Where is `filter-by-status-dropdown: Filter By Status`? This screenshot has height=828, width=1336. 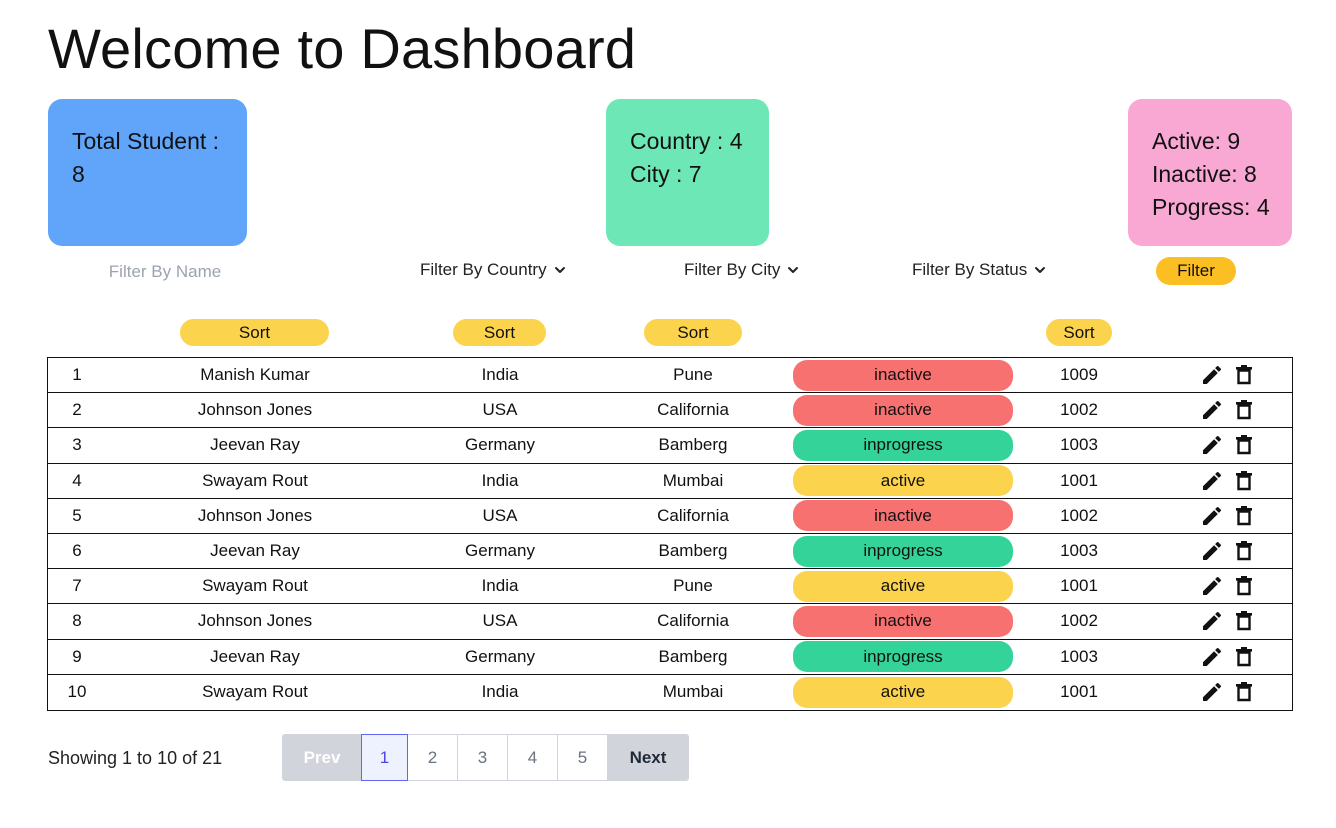
filter-by-status-dropdown: Filter By Status is located at coordinates (979, 270).